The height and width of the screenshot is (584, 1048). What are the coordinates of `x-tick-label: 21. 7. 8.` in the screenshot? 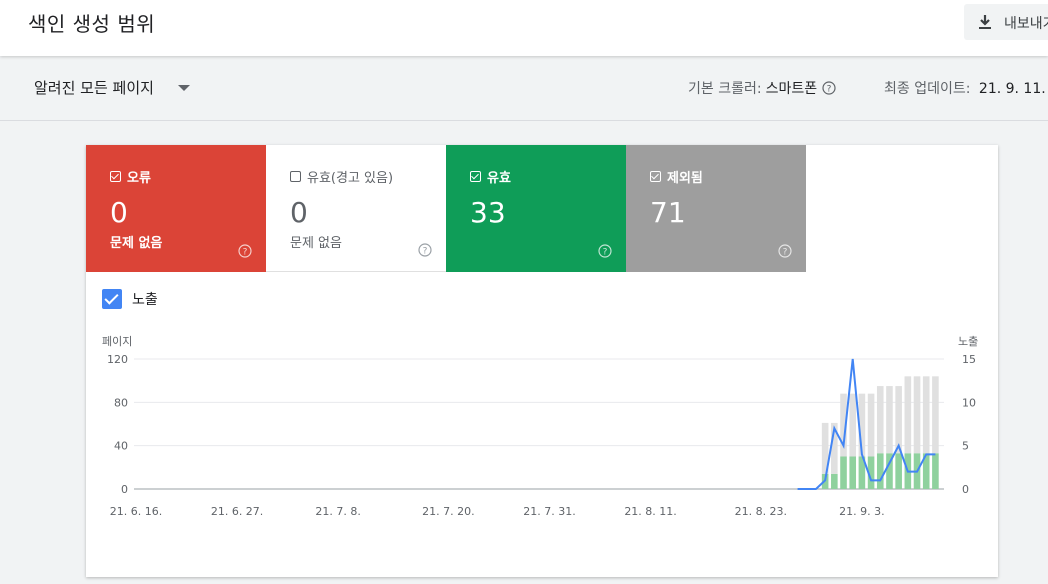 It's located at (337, 511).